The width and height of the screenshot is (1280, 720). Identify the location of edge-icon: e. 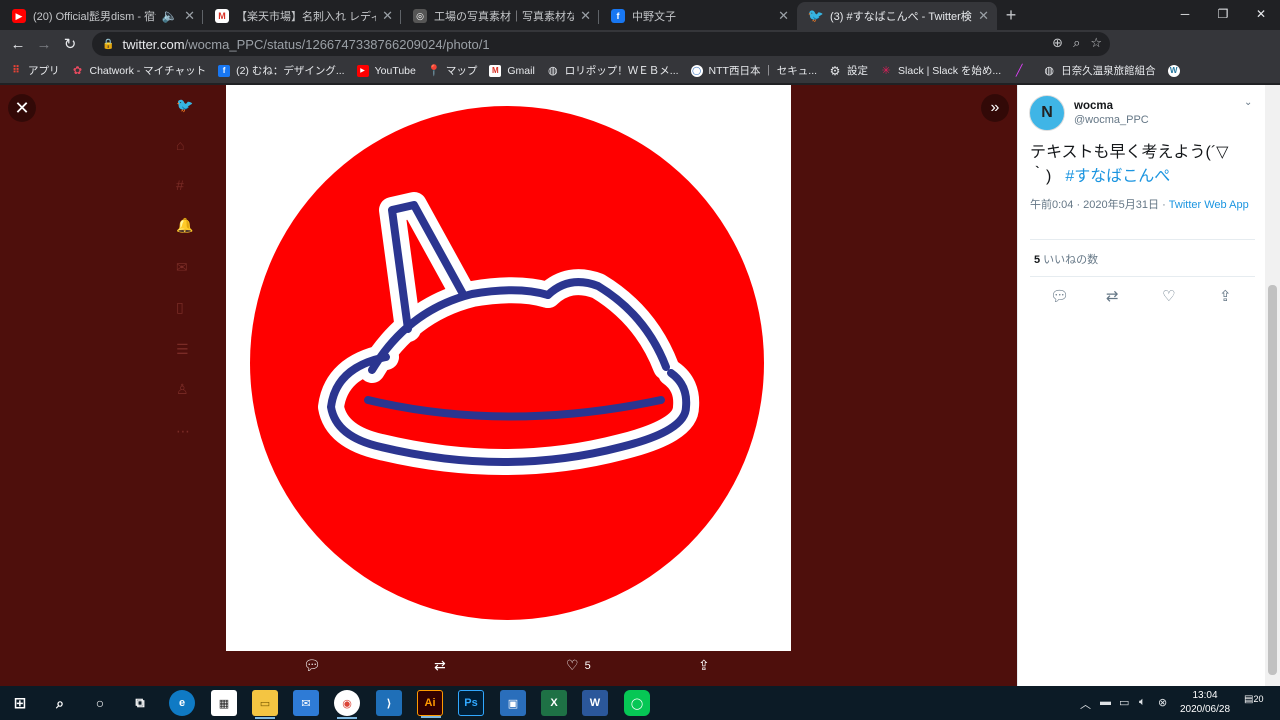
(182, 703).